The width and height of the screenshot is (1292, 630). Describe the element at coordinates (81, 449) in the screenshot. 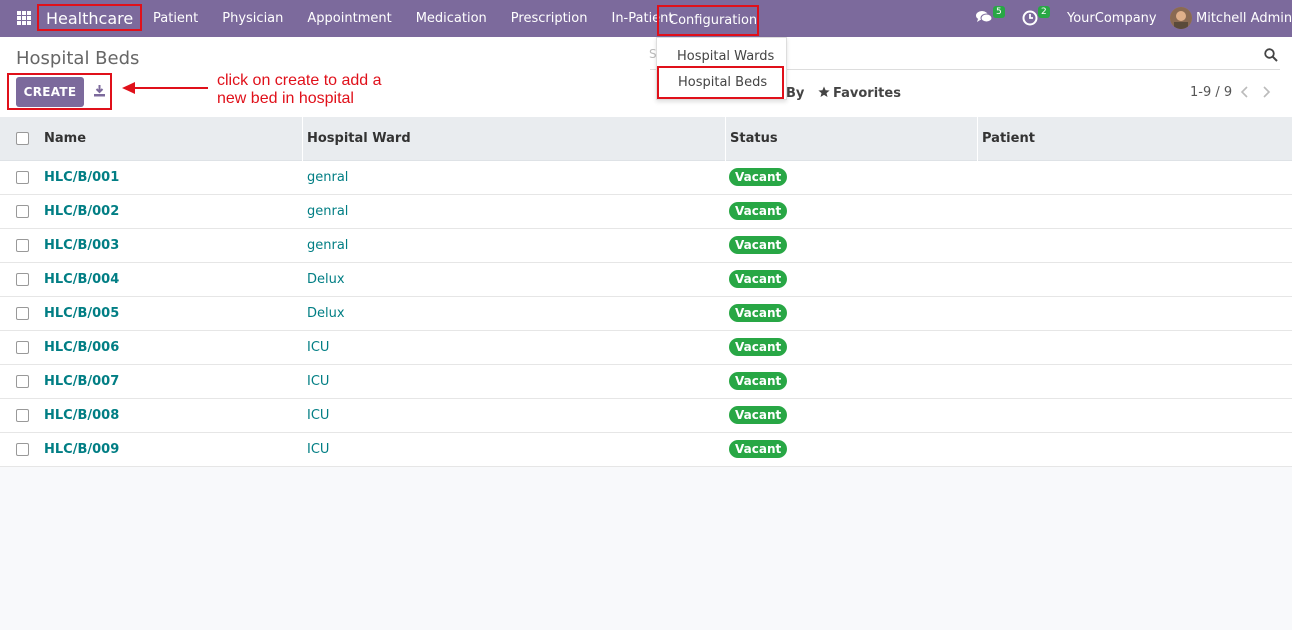

I see `cell-name: HLC/B/009` at that location.